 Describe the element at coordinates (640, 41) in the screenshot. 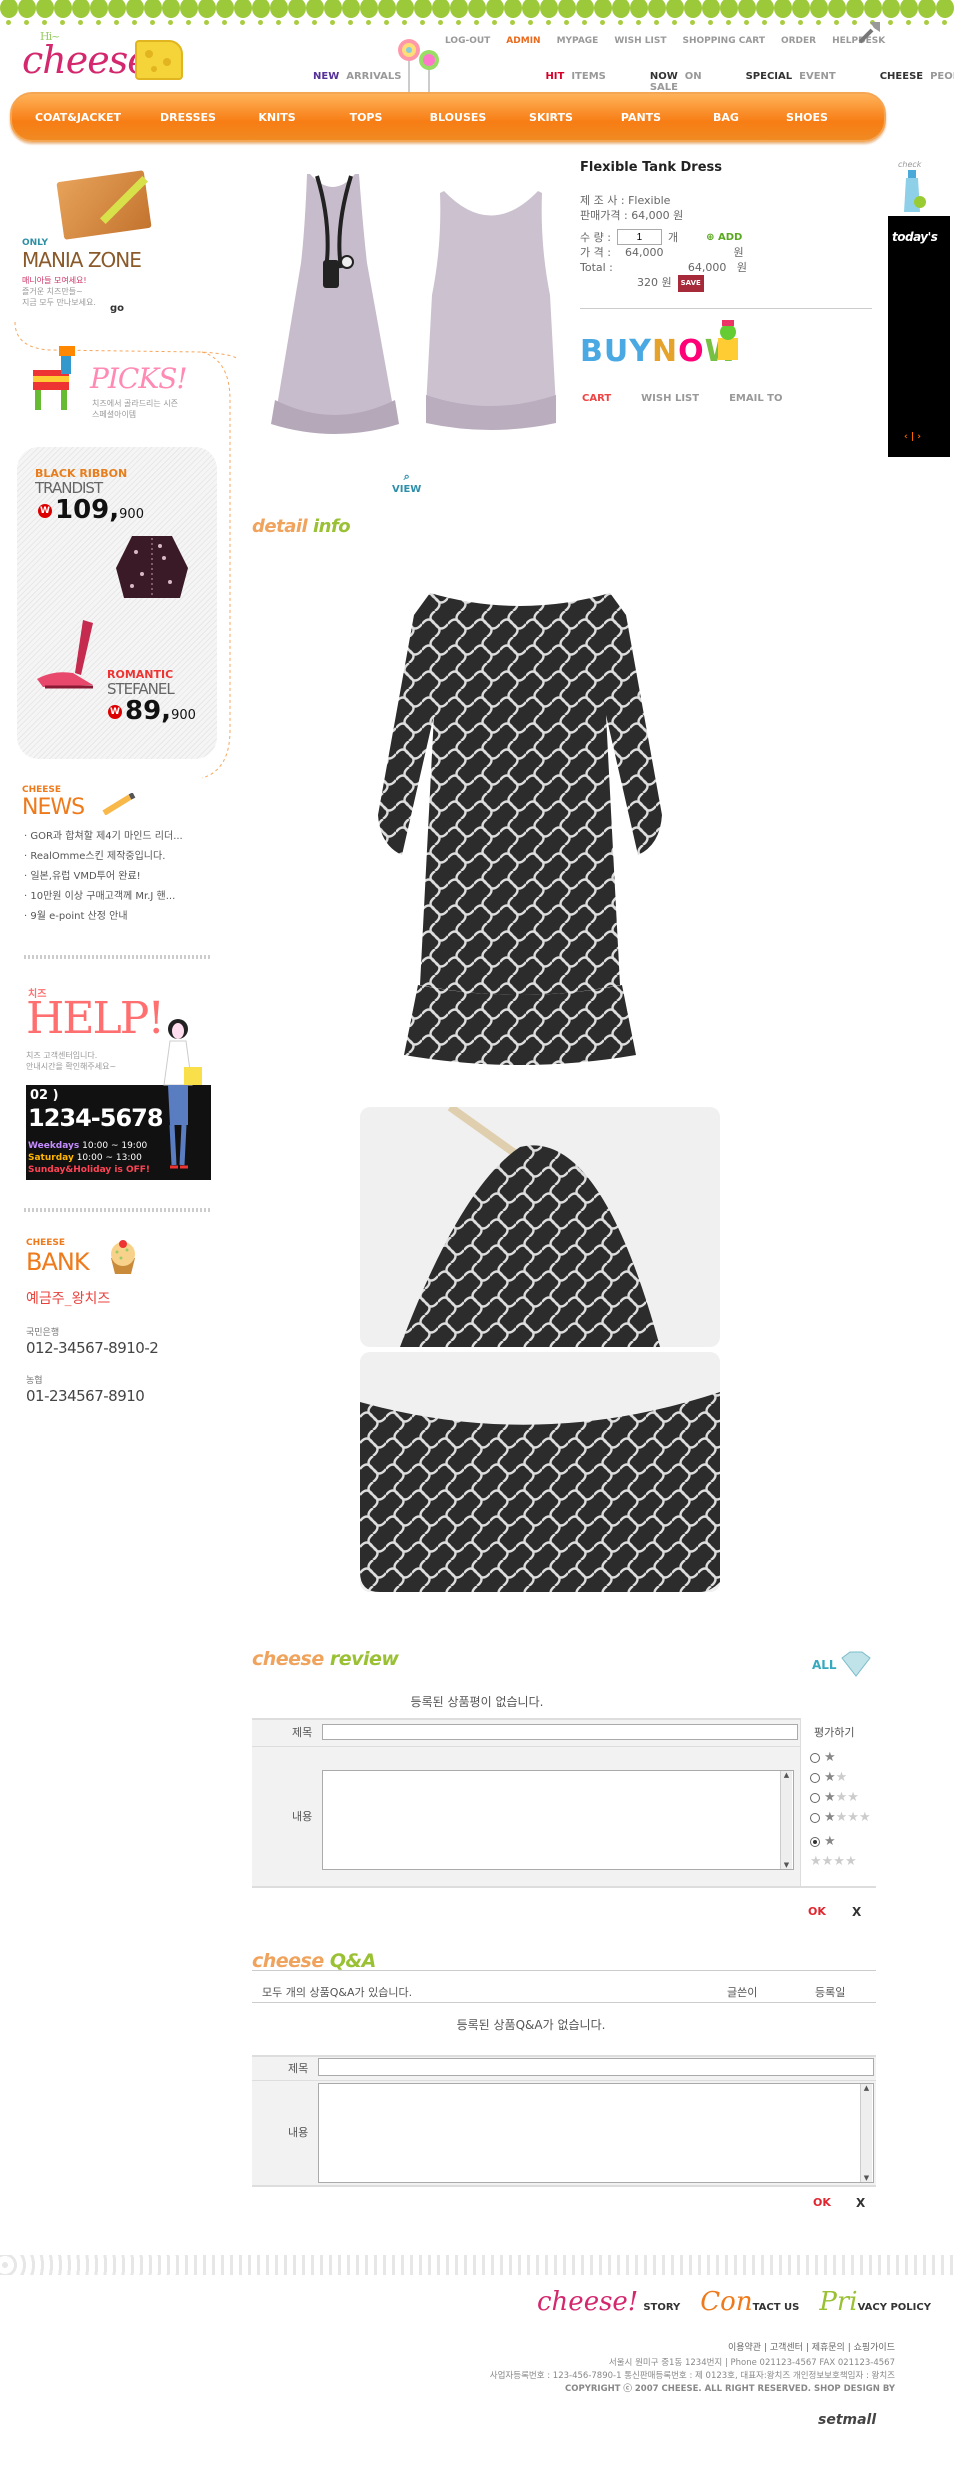

I see `top-menu-wishlist: WISH LIST` at that location.